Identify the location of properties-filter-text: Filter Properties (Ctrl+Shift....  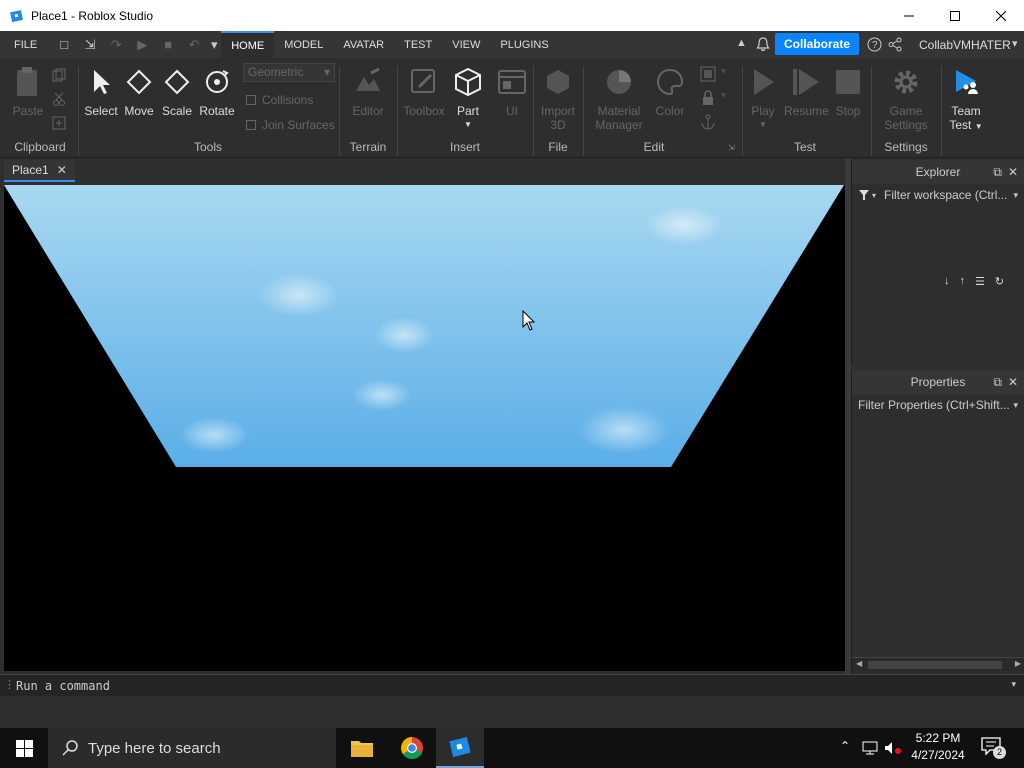
(934, 405).